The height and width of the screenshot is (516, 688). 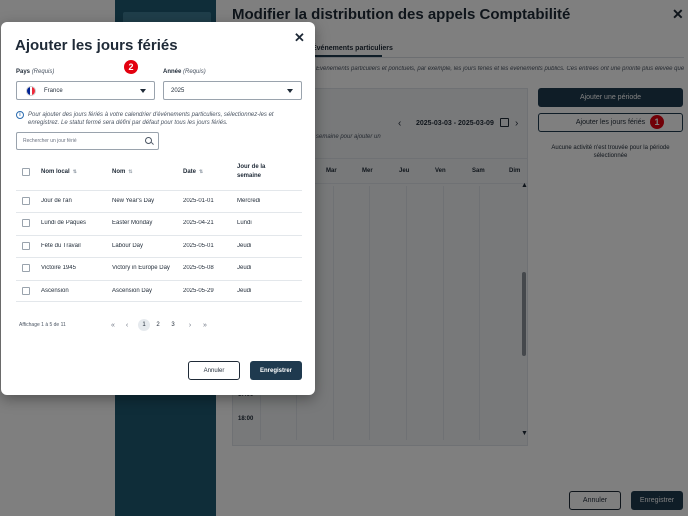 What do you see at coordinates (198, 246) in the screenshot?
I see `cell-date: 2025-05-01` at bounding box center [198, 246].